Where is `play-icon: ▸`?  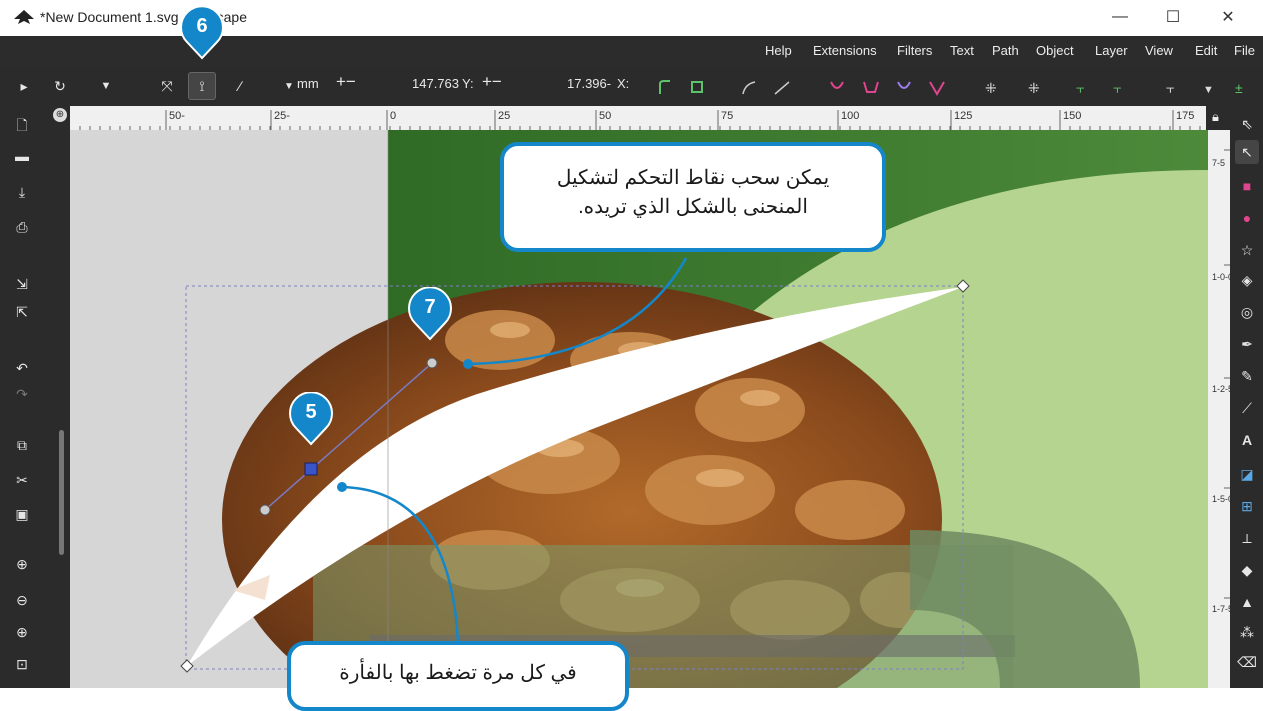 play-icon: ▸ is located at coordinates (24, 86).